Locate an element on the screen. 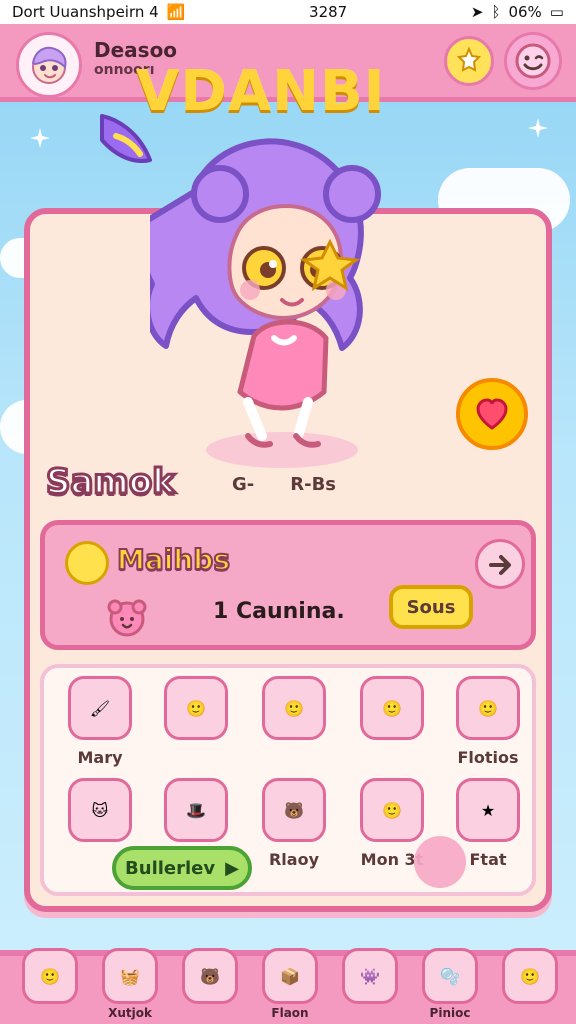 This screenshot has width=576, height=1024. highlight-dot is located at coordinates (440, 862).